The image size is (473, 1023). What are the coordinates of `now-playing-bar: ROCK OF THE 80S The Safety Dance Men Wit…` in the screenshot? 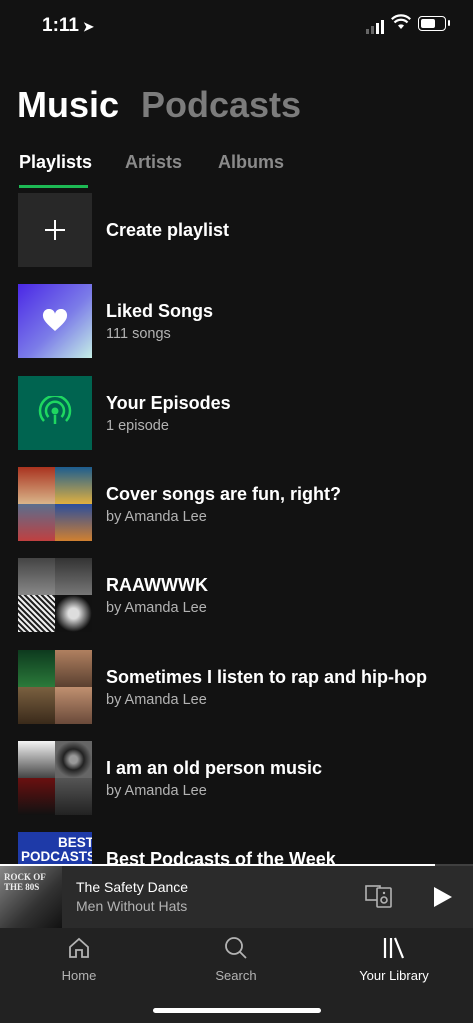 It's located at (236, 897).